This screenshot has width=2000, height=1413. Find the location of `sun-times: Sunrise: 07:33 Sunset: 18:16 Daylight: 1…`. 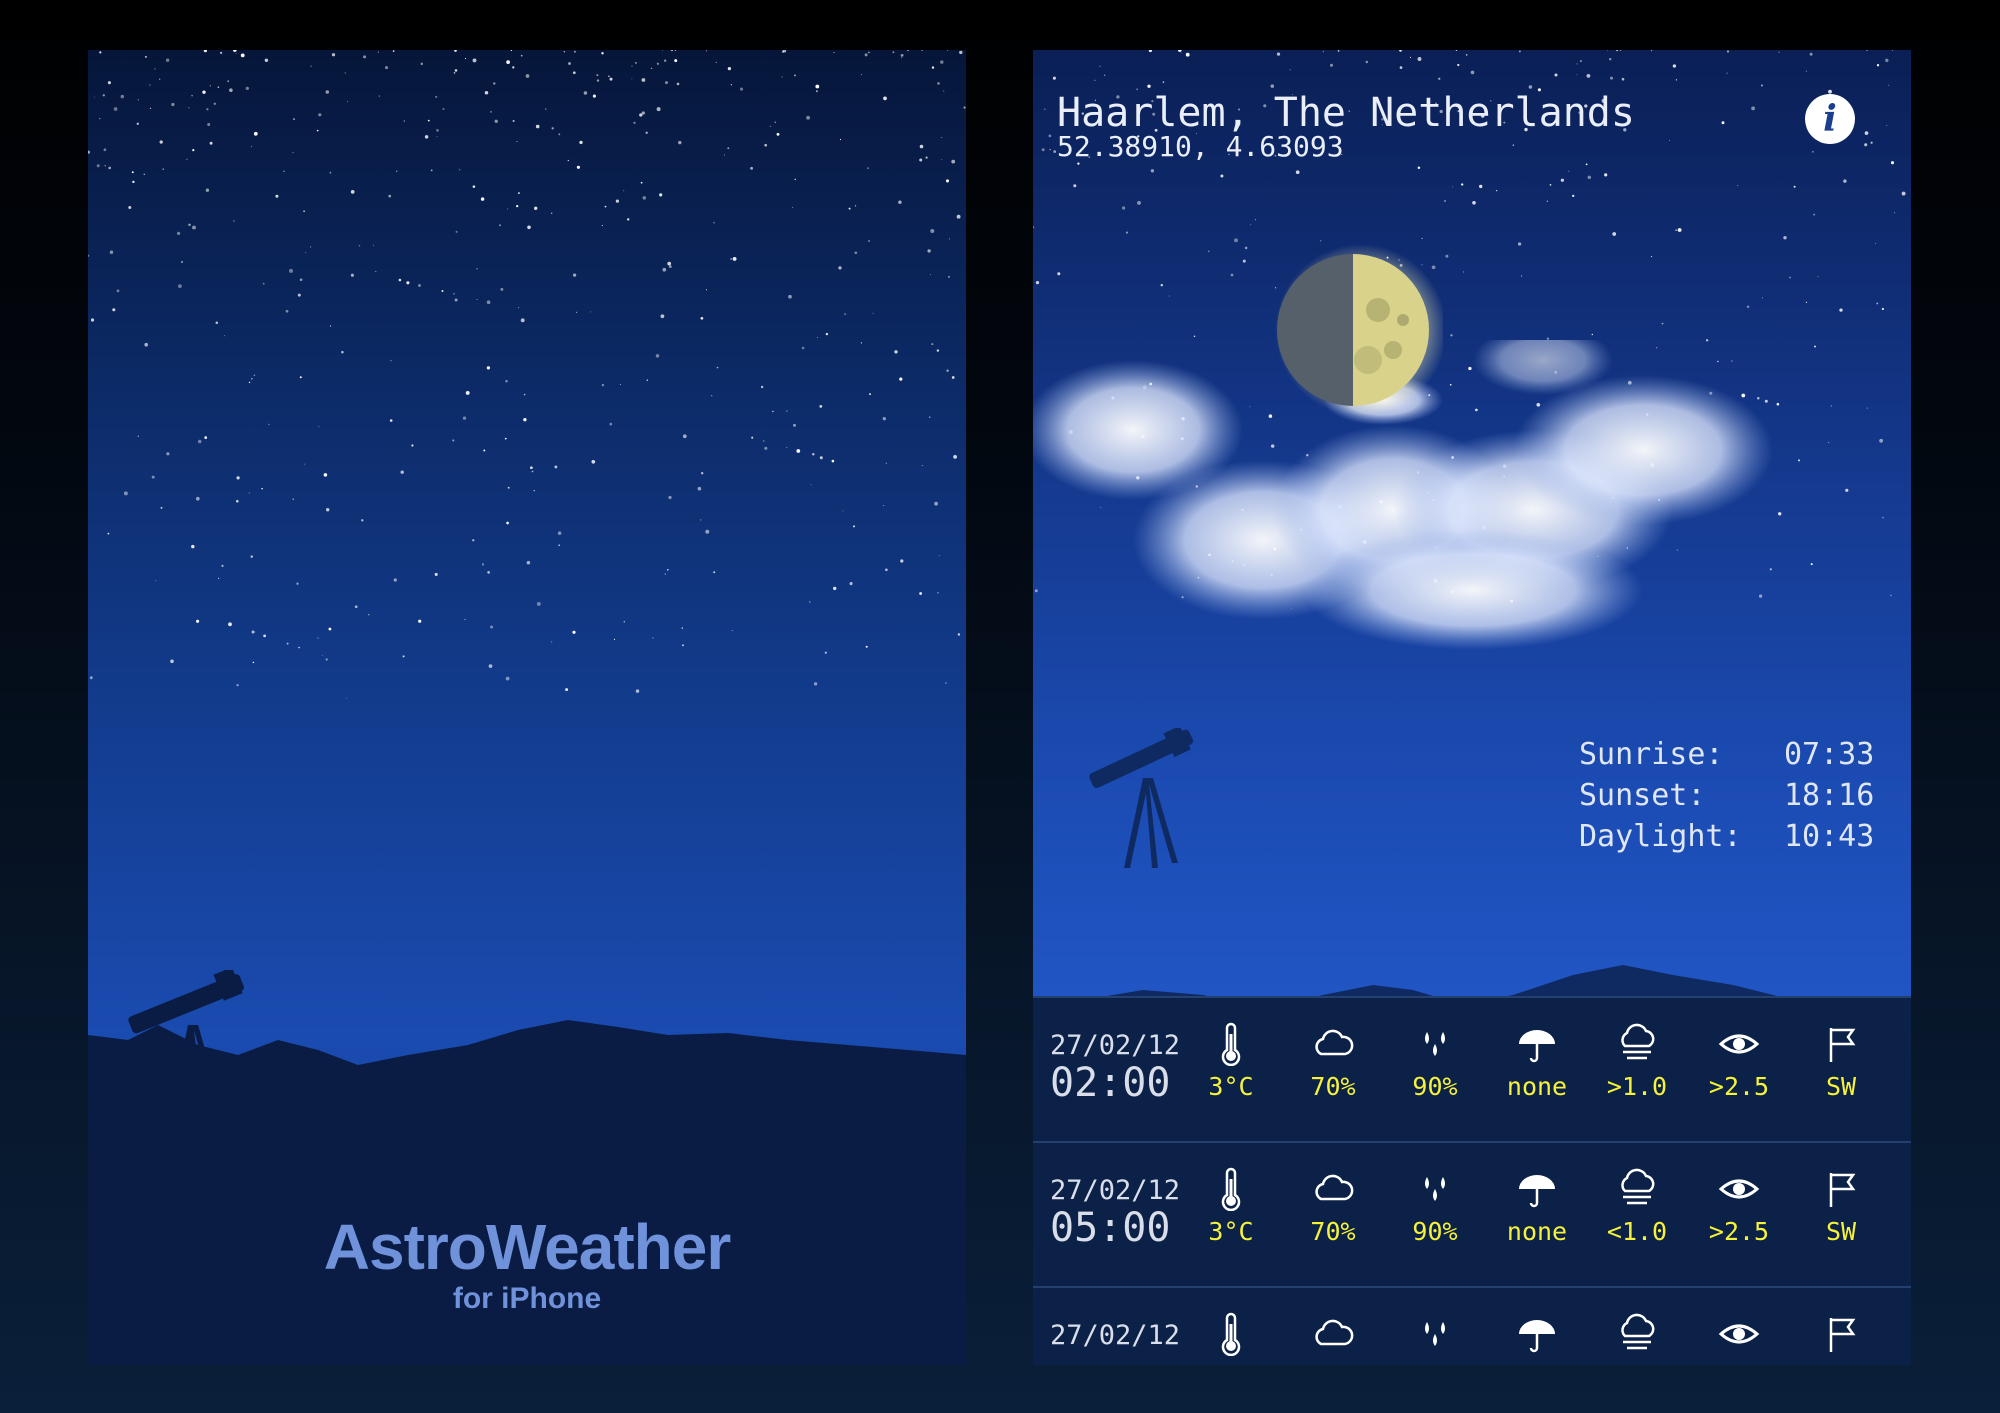

sun-times: Sunrise: 07:33 Sunset: 18:16 Daylight: 1… is located at coordinates (1726, 795).